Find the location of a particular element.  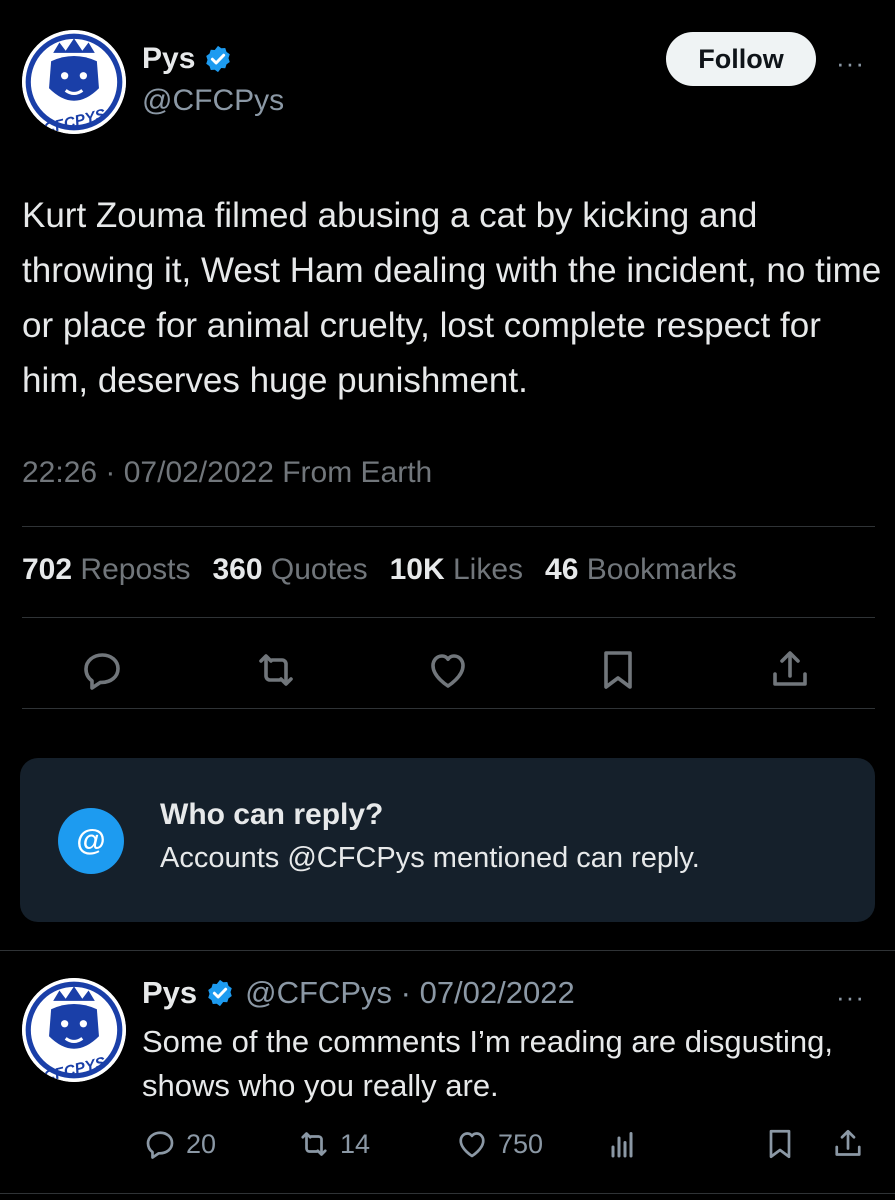

who-can-reply-title: Who can reply? is located at coordinates (272, 814).